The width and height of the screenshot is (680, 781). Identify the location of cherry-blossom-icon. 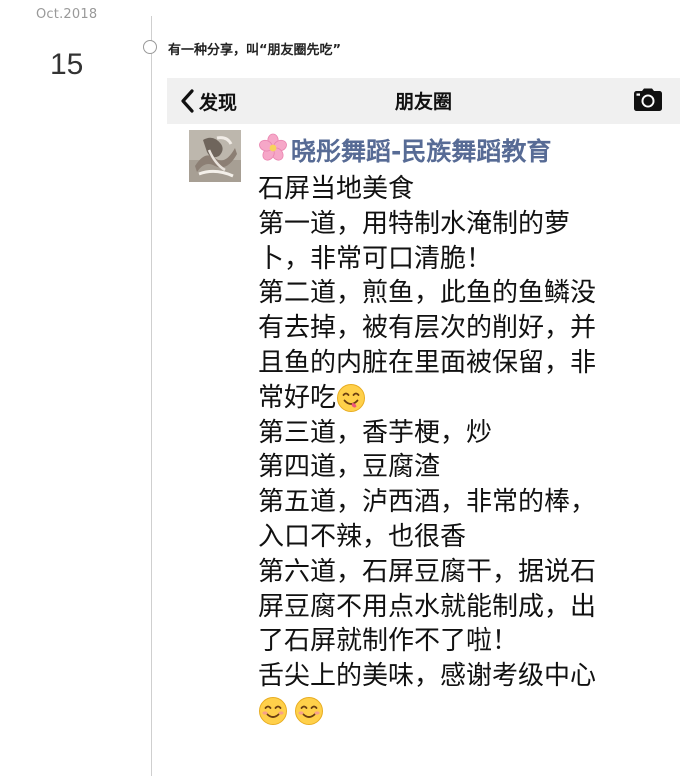
(273, 150).